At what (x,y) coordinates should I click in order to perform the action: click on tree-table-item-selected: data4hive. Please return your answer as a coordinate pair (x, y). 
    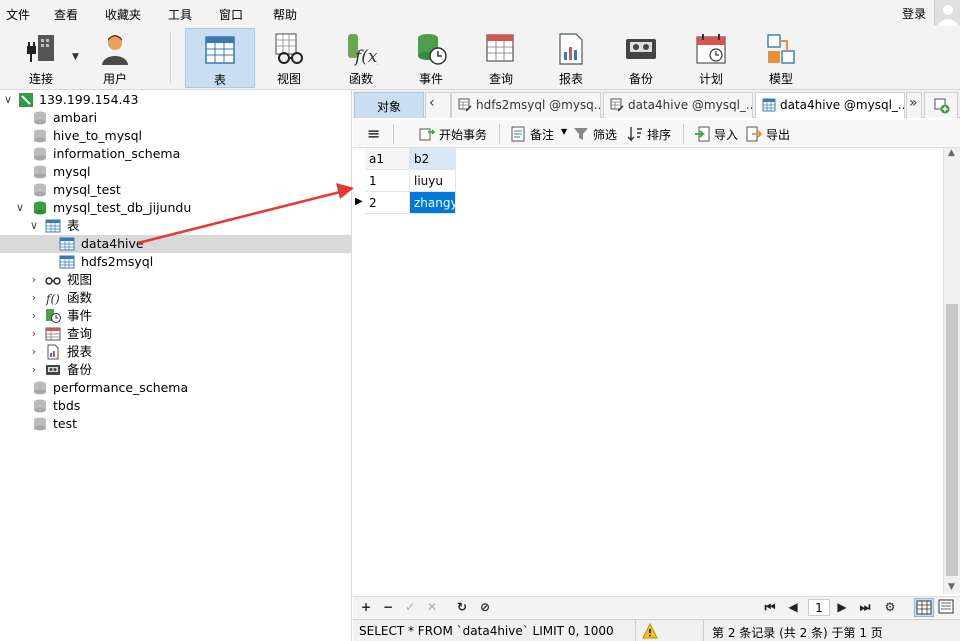
    Looking at the image, I should click on (175, 244).